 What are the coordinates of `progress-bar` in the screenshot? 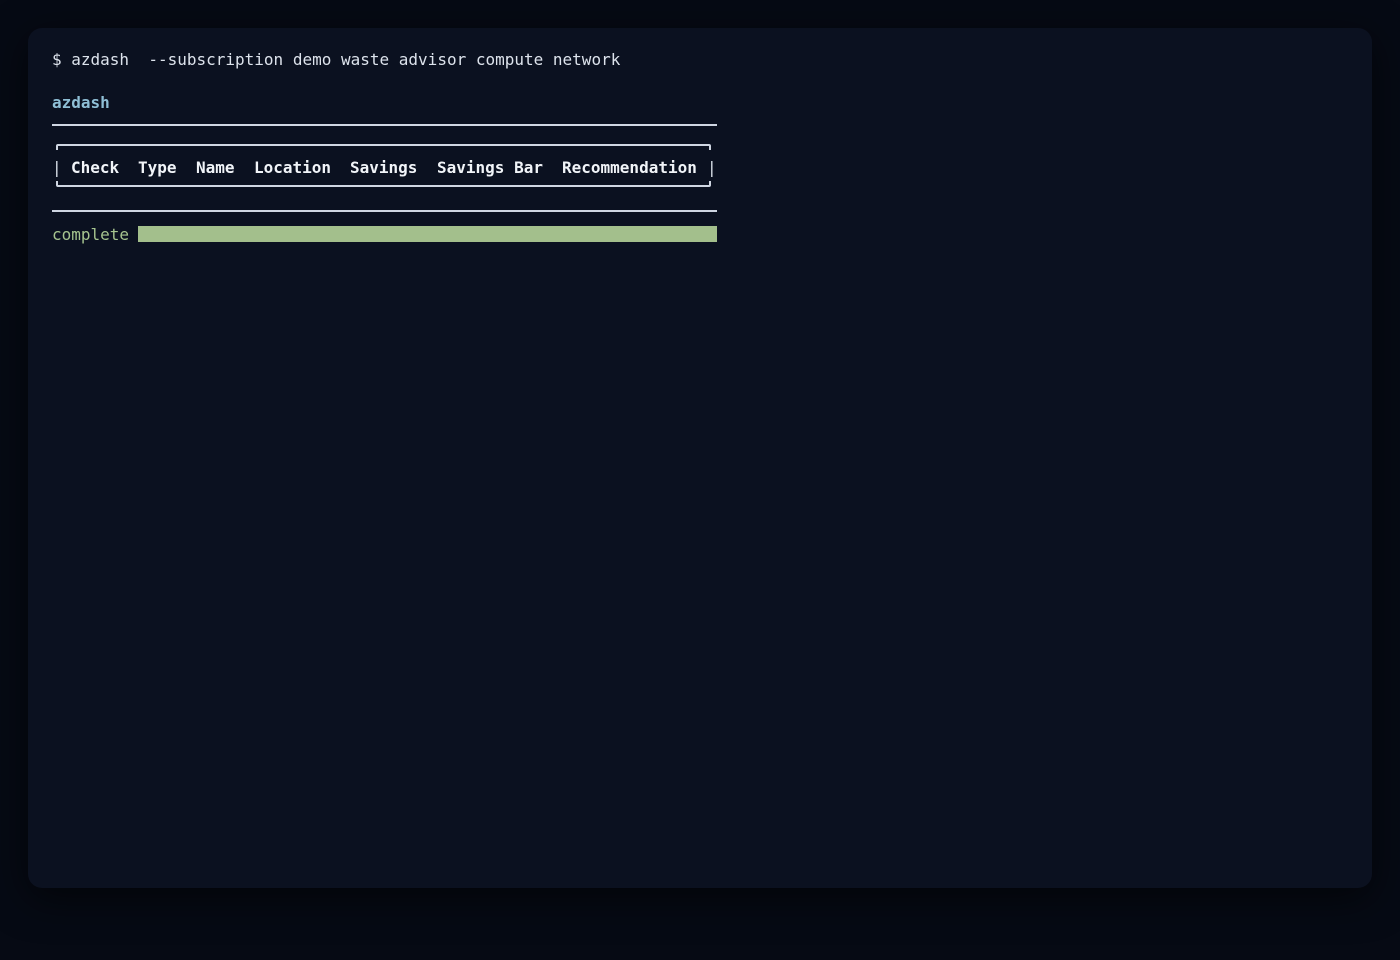 It's located at (427, 234).